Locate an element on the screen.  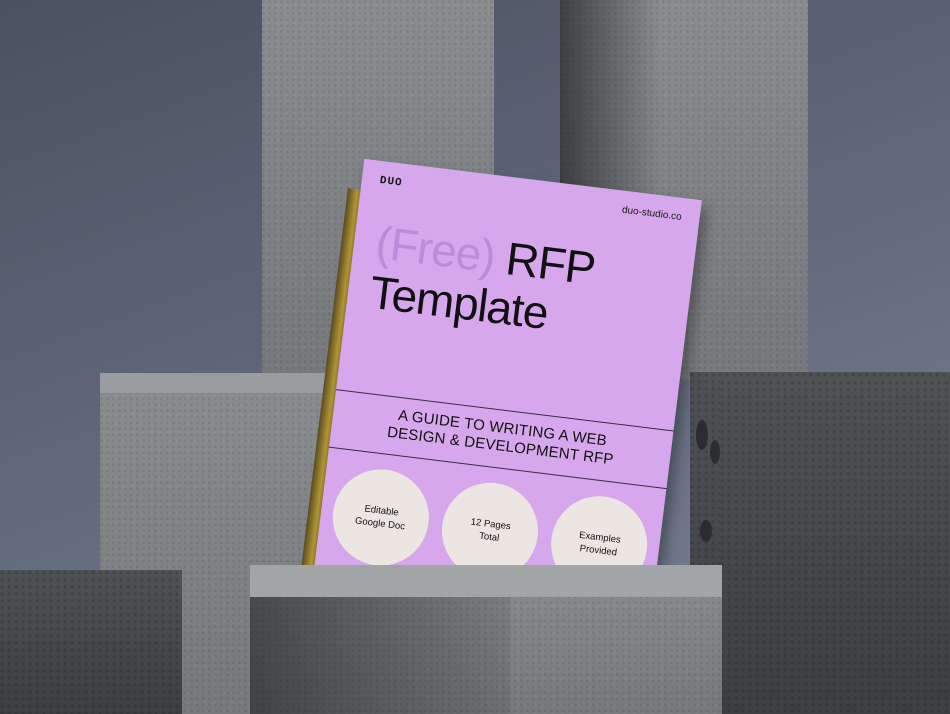
concrete-block-bottom-left is located at coordinates (91, 642).